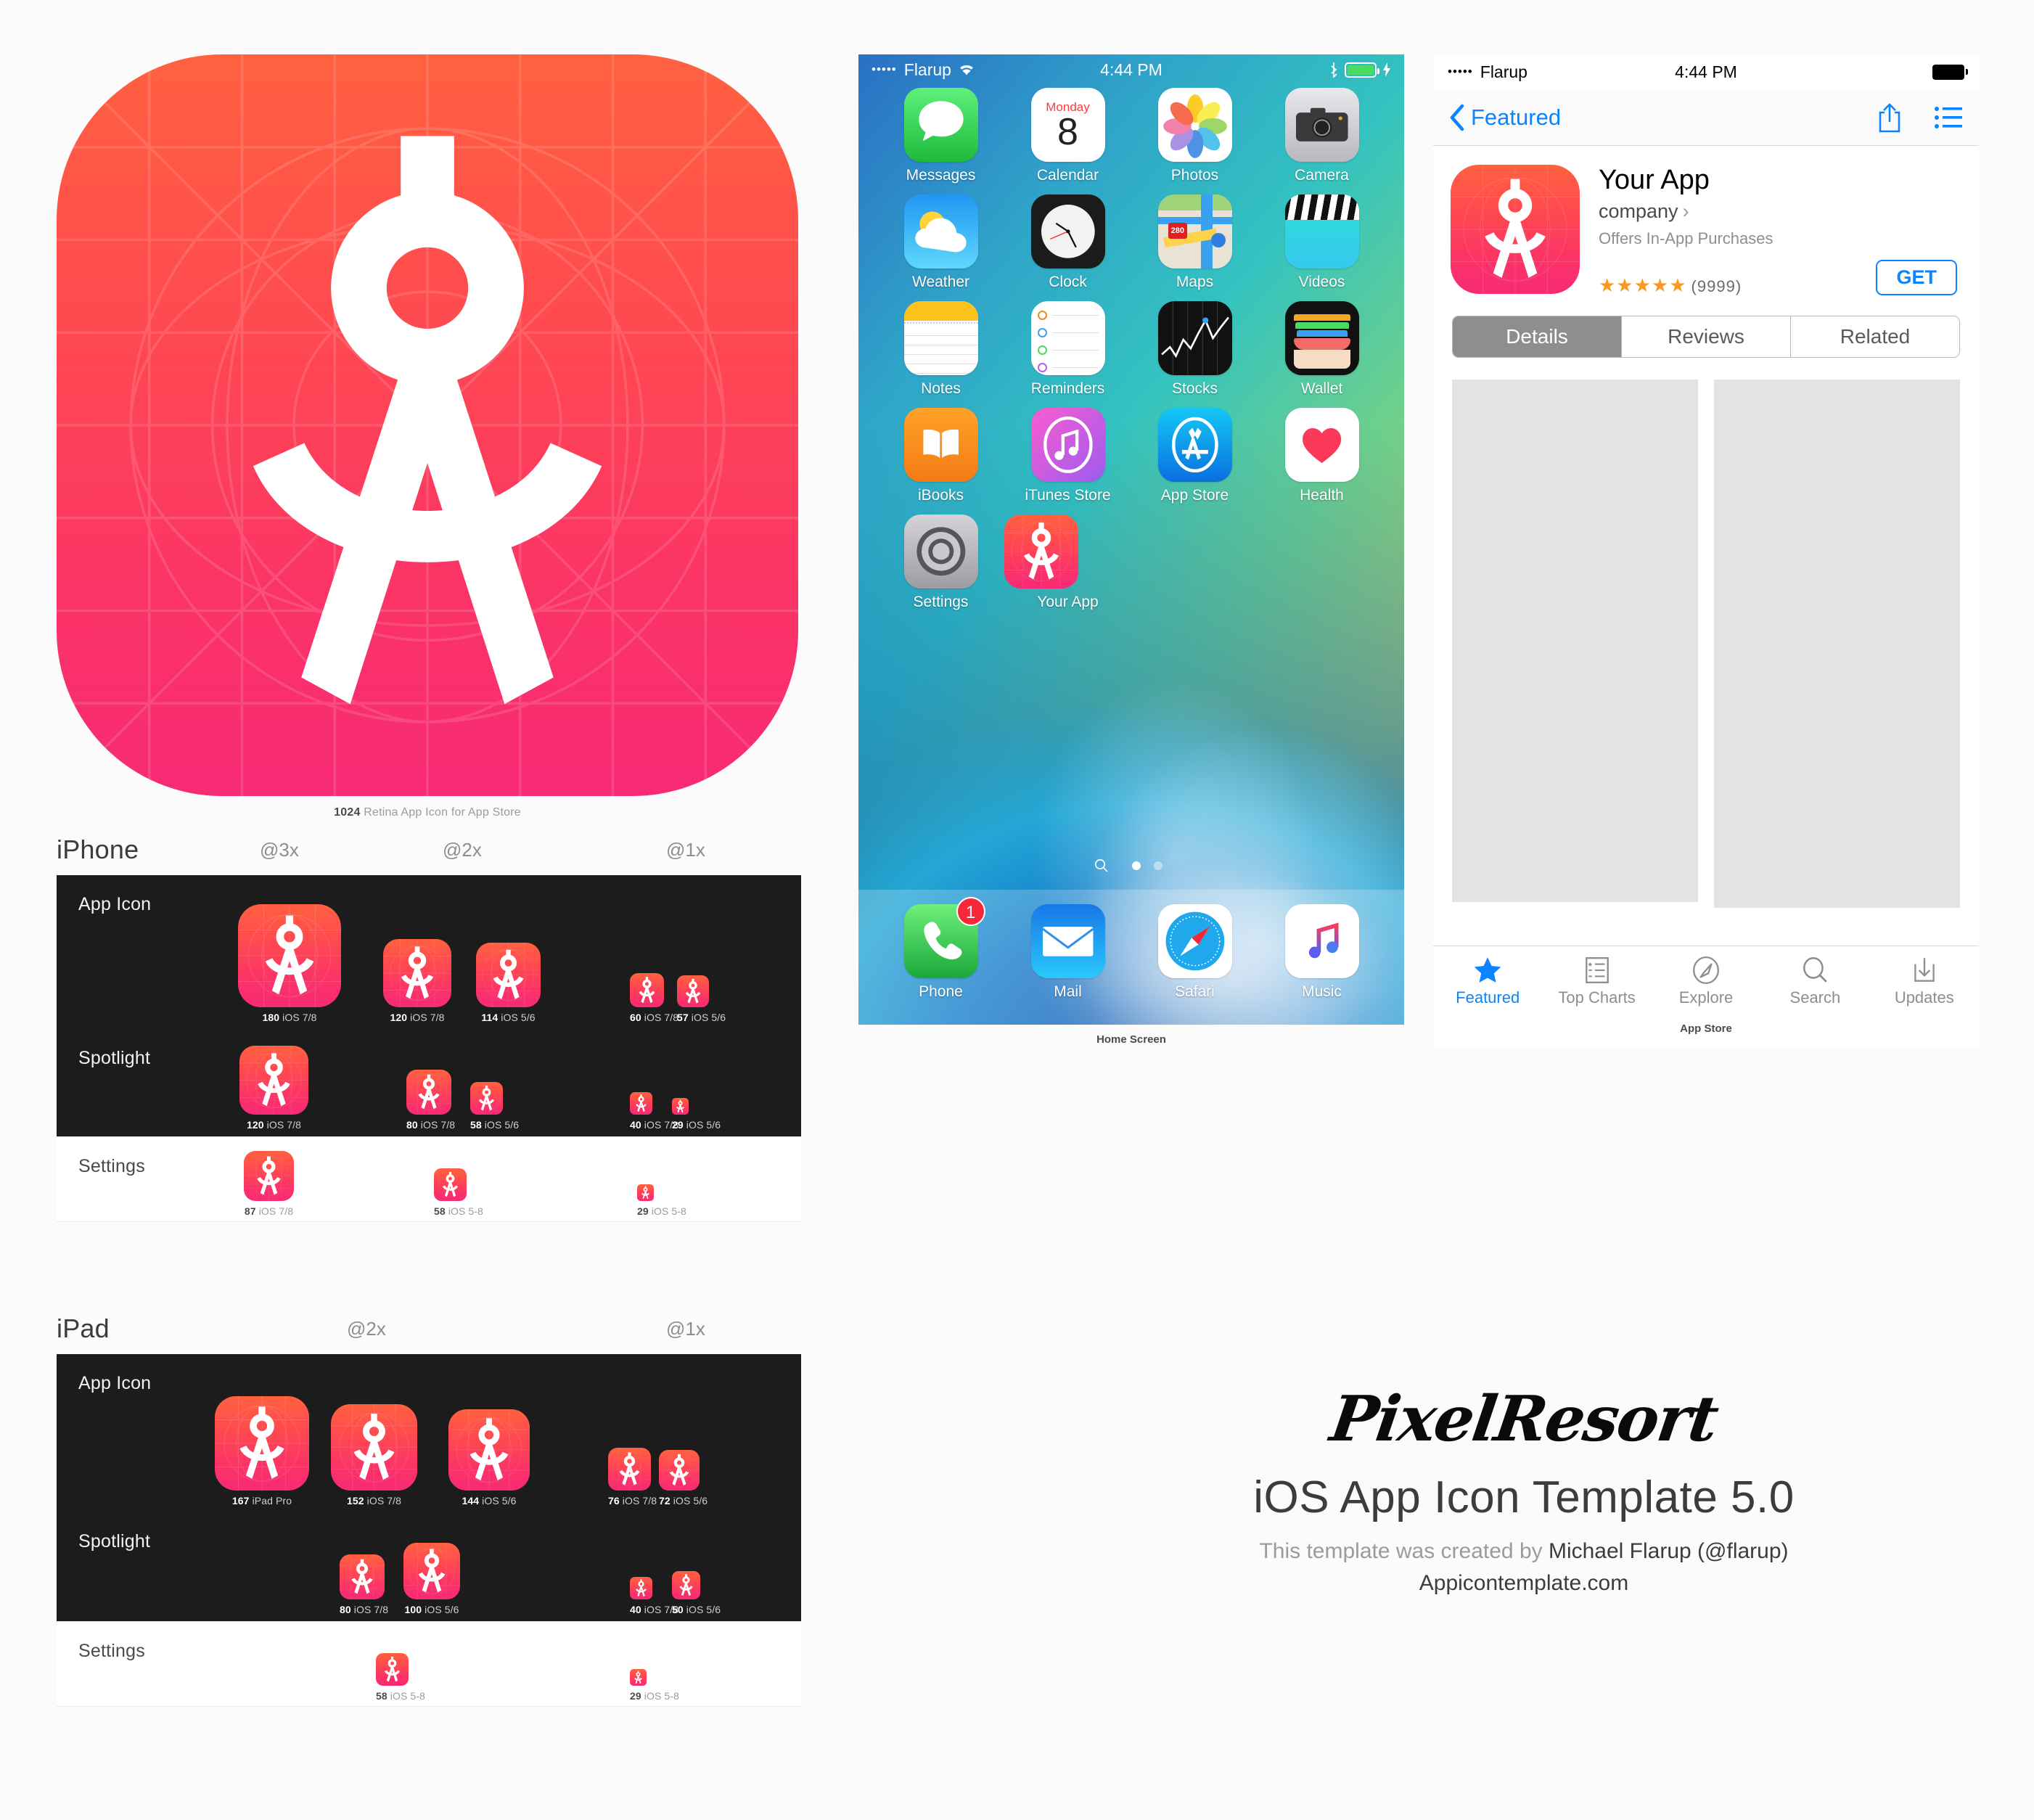 The width and height of the screenshot is (2034, 1820). What do you see at coordinates (683, 1478) in the screenshot?
I see `icon-size-sample: 72 iOS 5/6` at bounding box center [683, 1478].